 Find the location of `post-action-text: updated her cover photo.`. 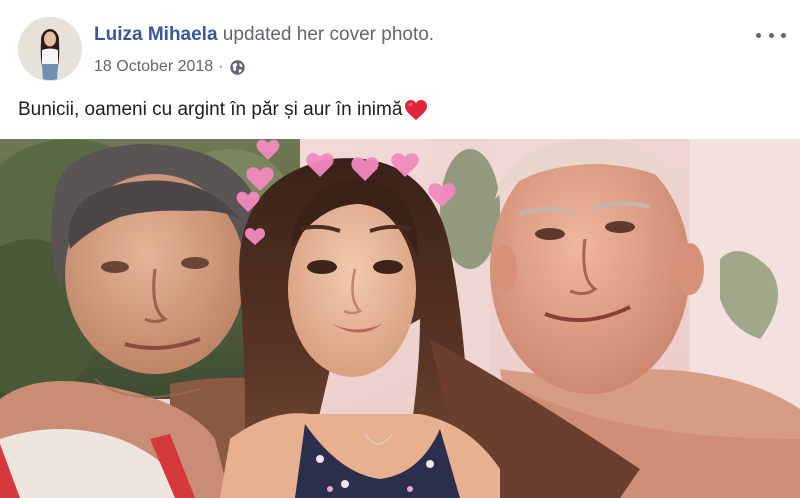

post-action-text: updated her cover photo. is located at coordinates (326, 34).